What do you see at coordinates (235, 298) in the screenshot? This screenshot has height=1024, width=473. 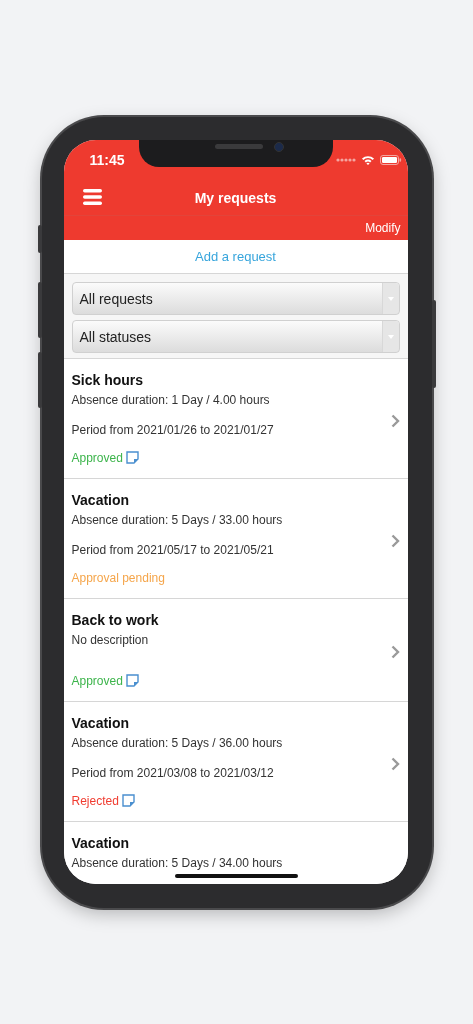 I see `filter-dropdown: All requests` at bounding box center [235, 298].